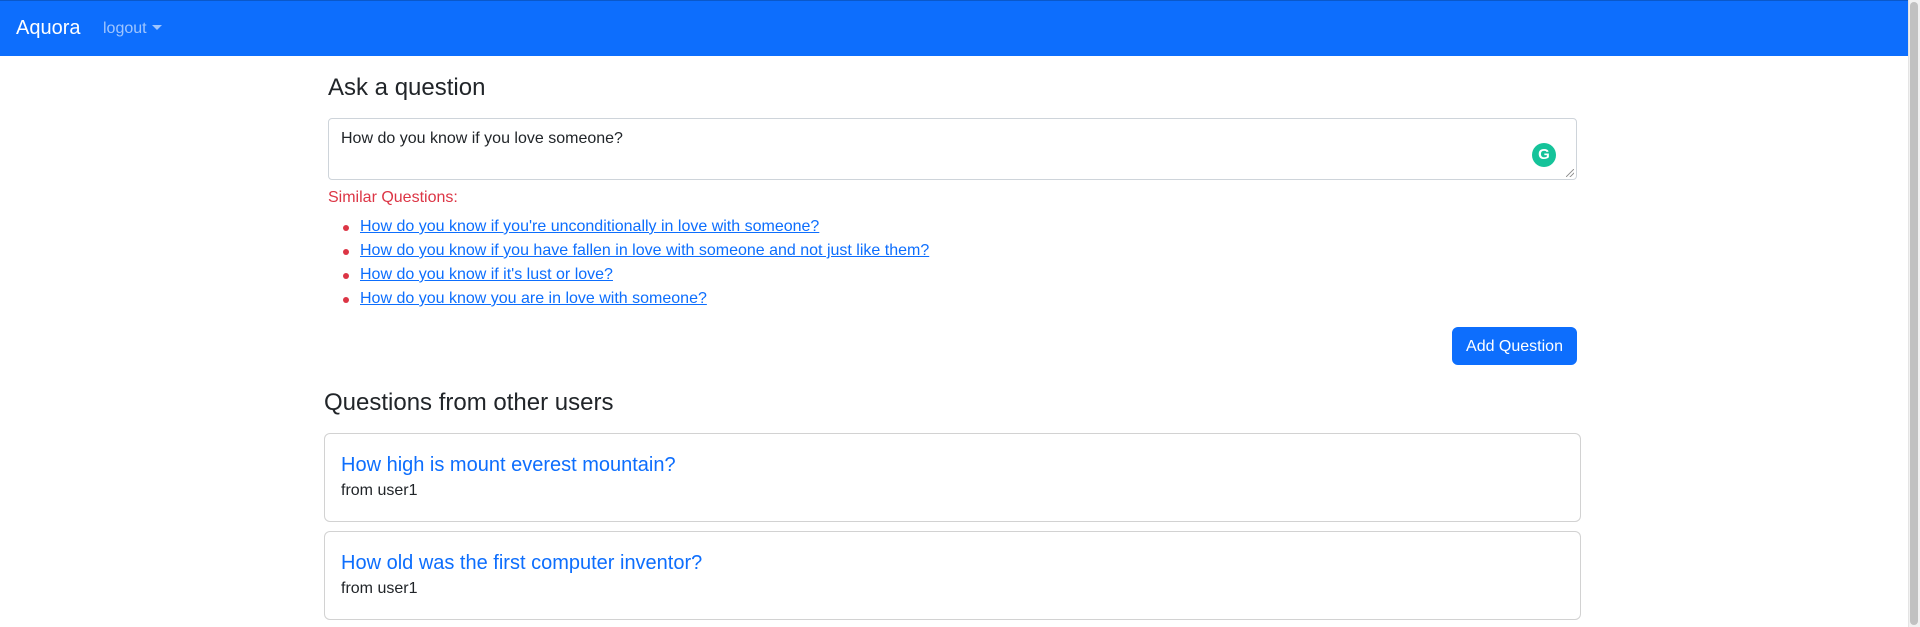 This screenshot has height=627, width=1920. I want to click on logout-dropdown: logout, so click(132, 29).